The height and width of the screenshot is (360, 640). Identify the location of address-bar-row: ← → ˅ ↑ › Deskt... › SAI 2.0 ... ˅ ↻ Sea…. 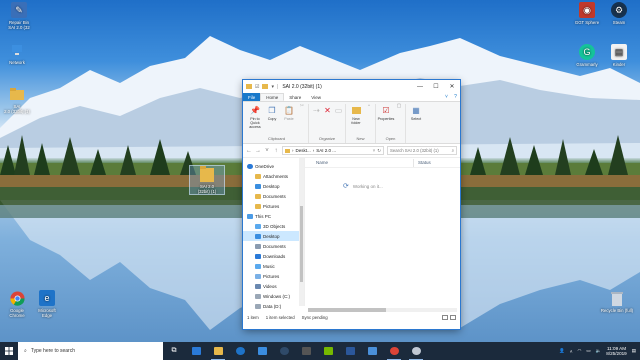
(351, 151).